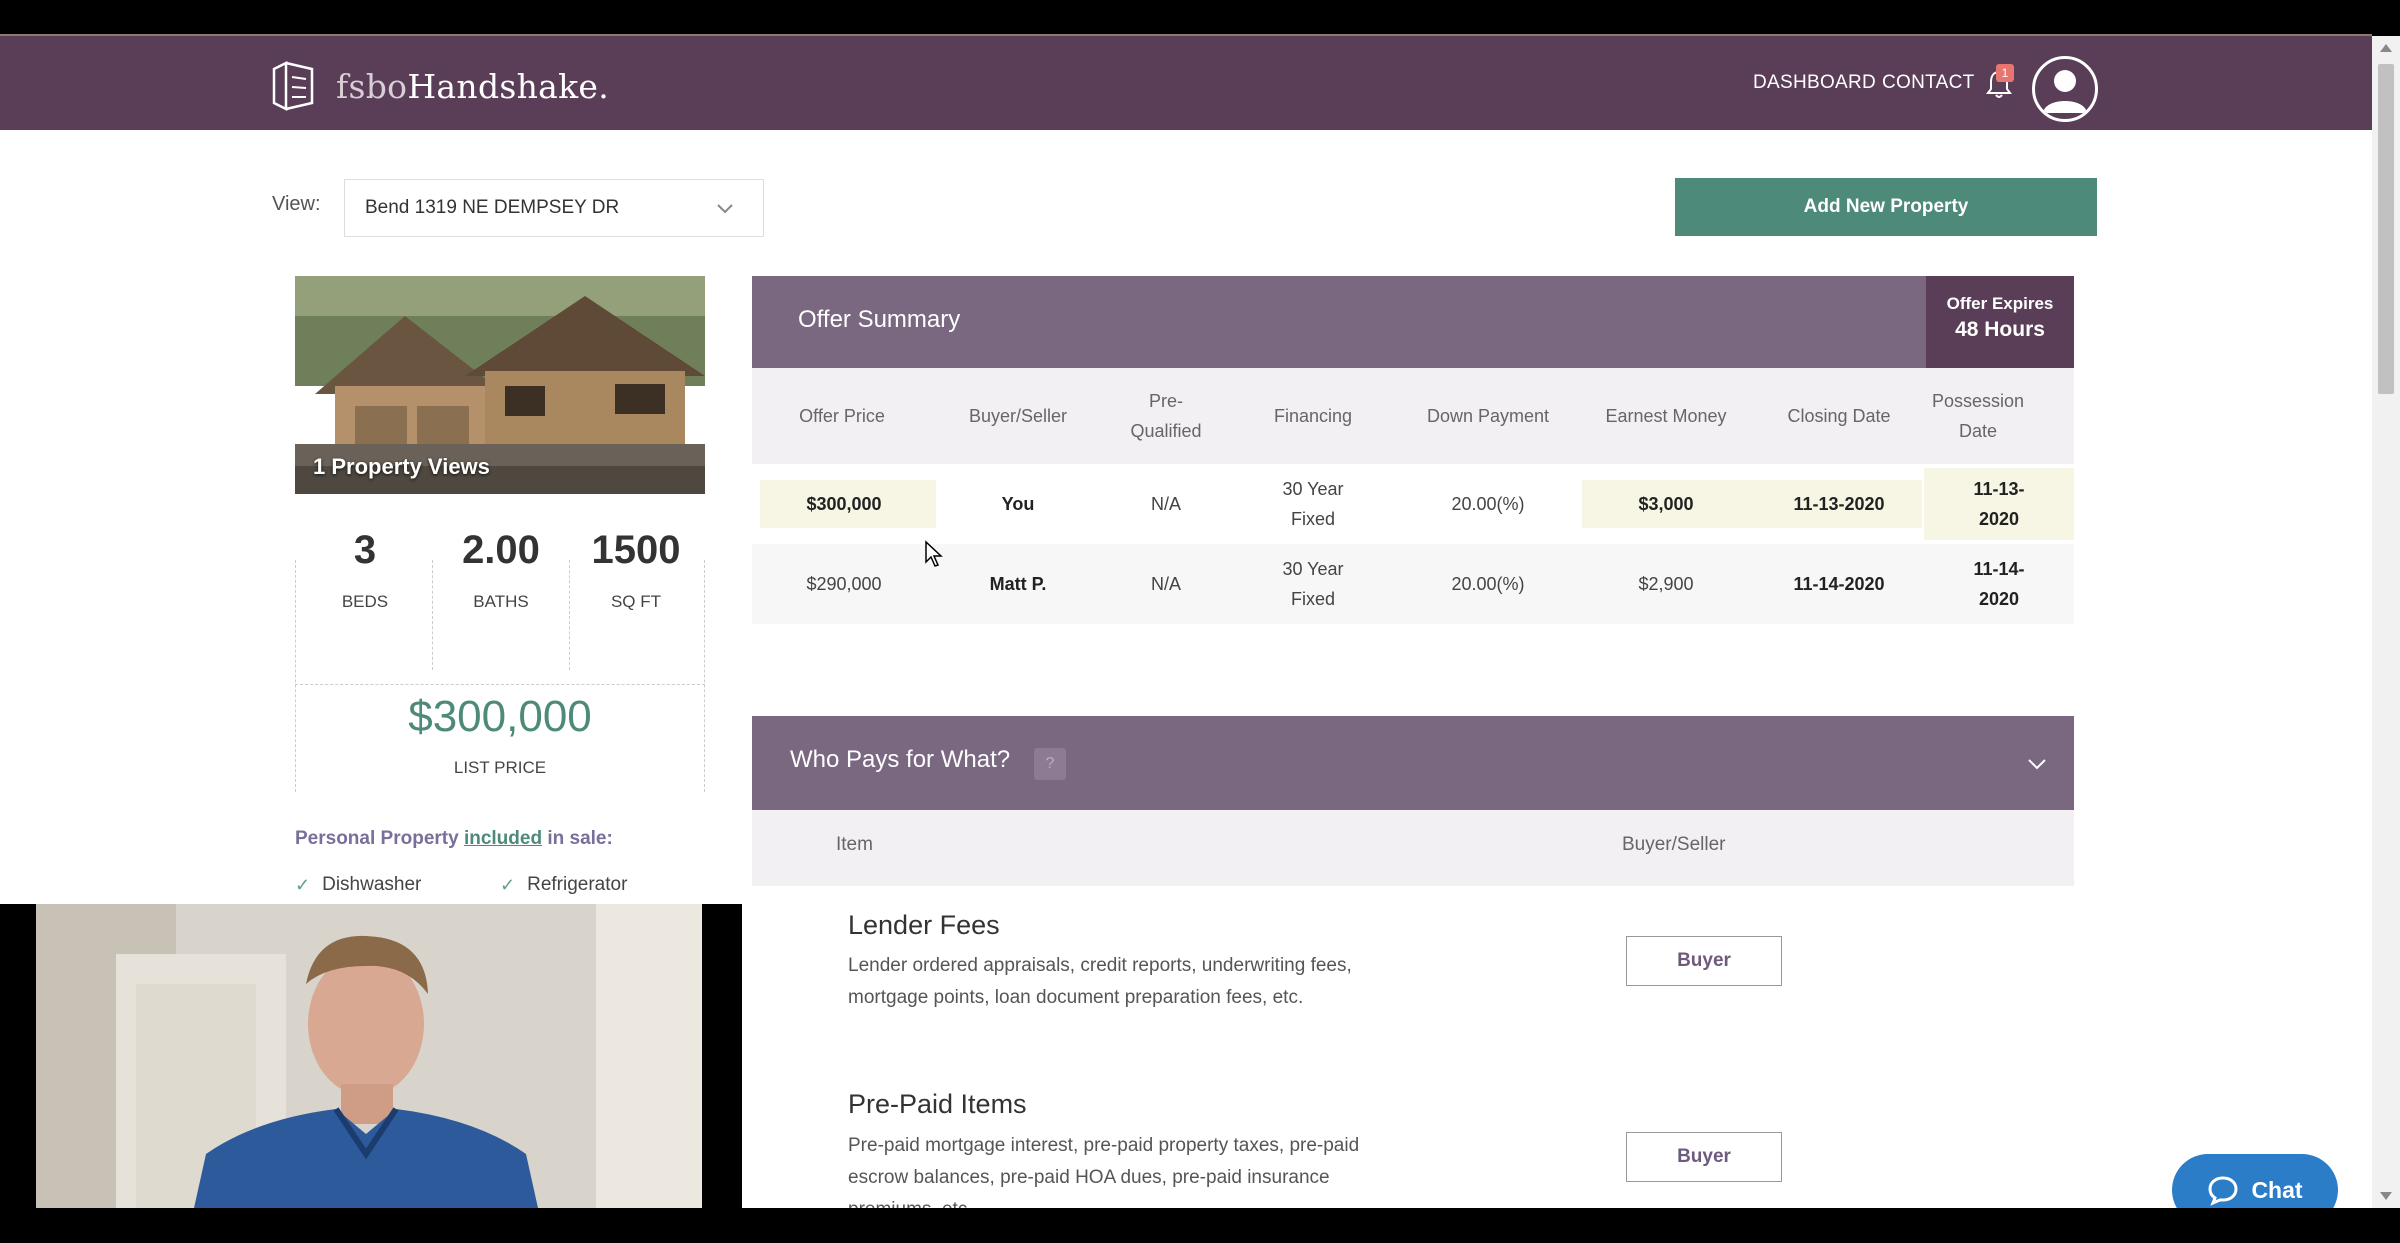  I want to click on scroll-up-icon, so click(2386, 48).